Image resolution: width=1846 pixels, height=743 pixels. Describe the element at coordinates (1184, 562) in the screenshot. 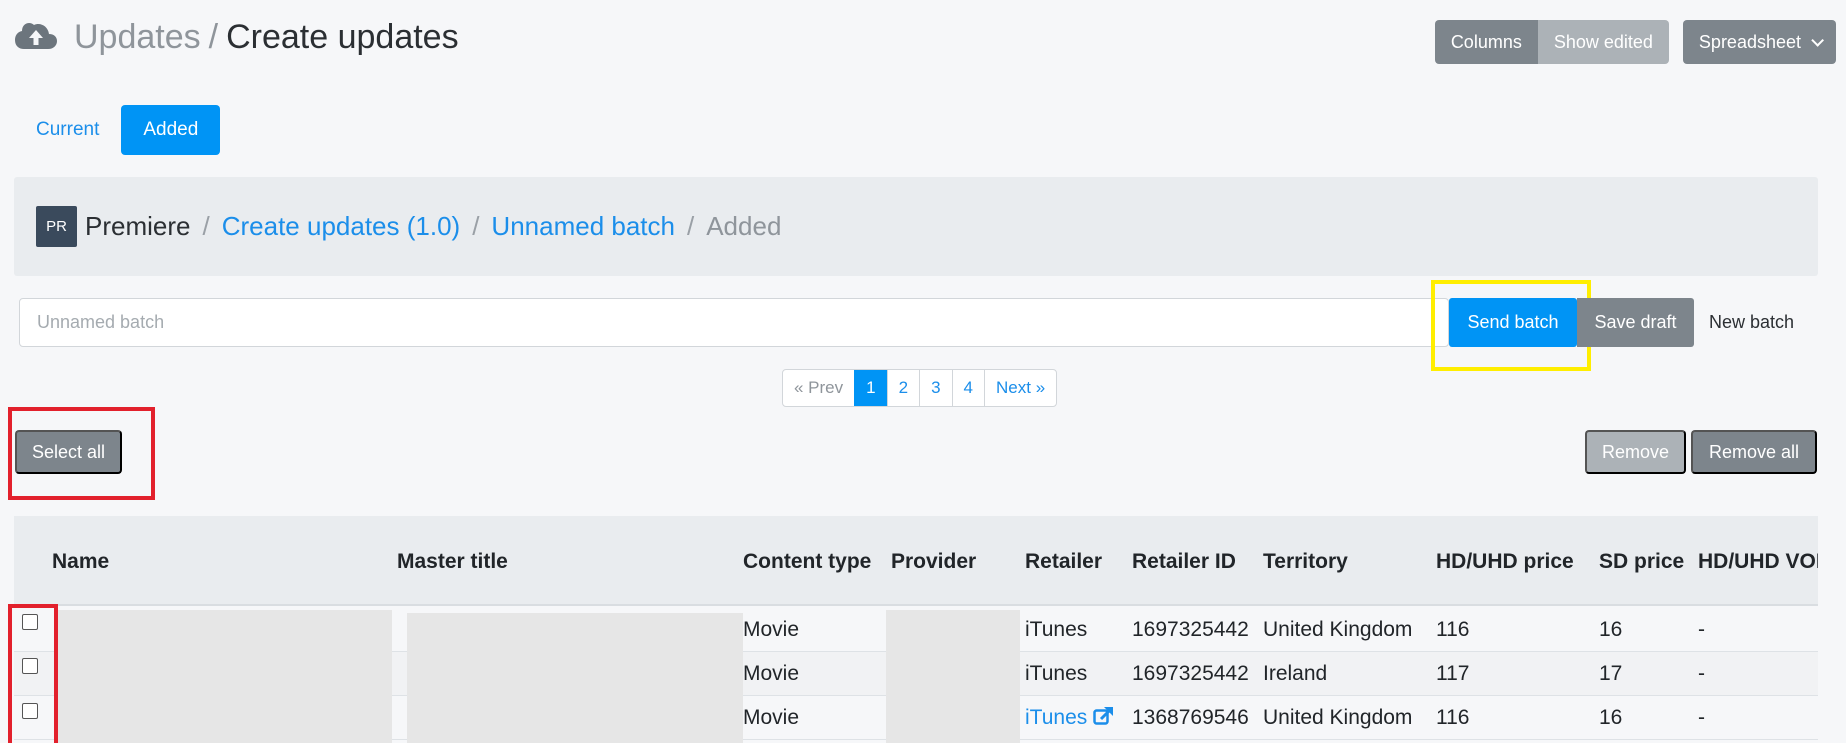

I see `column-header-retailer-id: Retailer ID` at that location.